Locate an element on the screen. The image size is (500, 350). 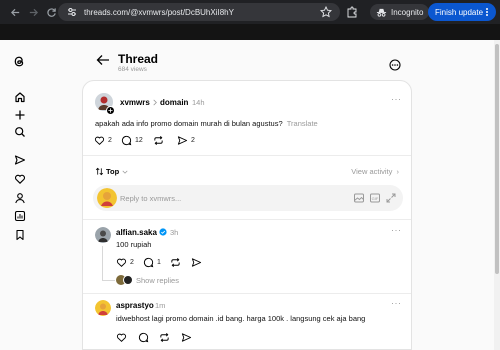
reply-thread-line is located at coordinates (102, 263).